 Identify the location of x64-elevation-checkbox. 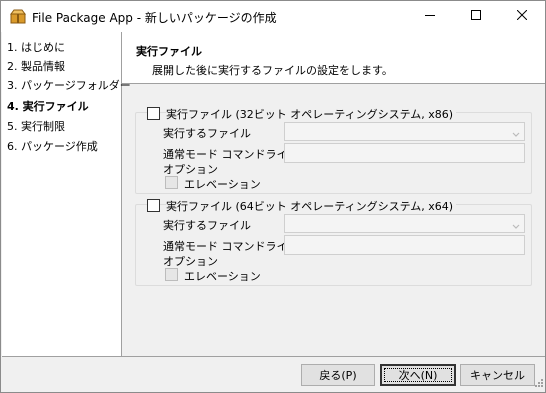
(171, 274).